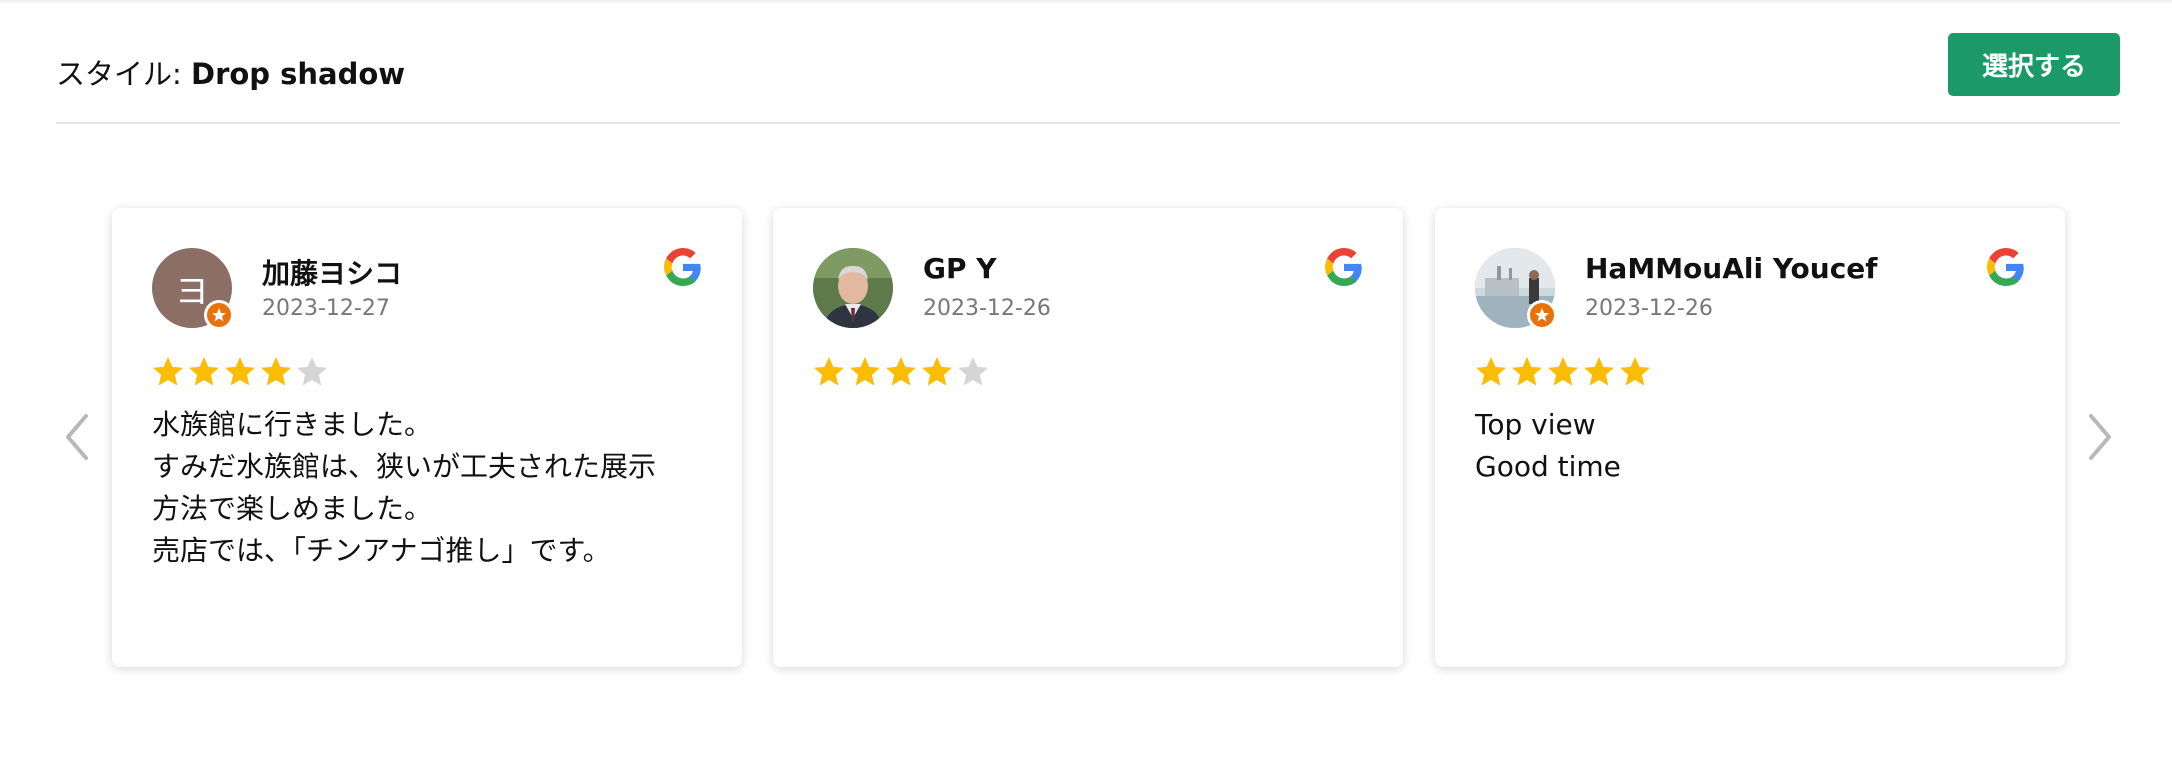 Image resolution: width=2172 pixels, height=771 pixels. What do you see at coordinates (381, 550) in the screenshot?
I see `review-line: 売店では、「チンアナゴ推し」です。` at bounding box center [381, 550].